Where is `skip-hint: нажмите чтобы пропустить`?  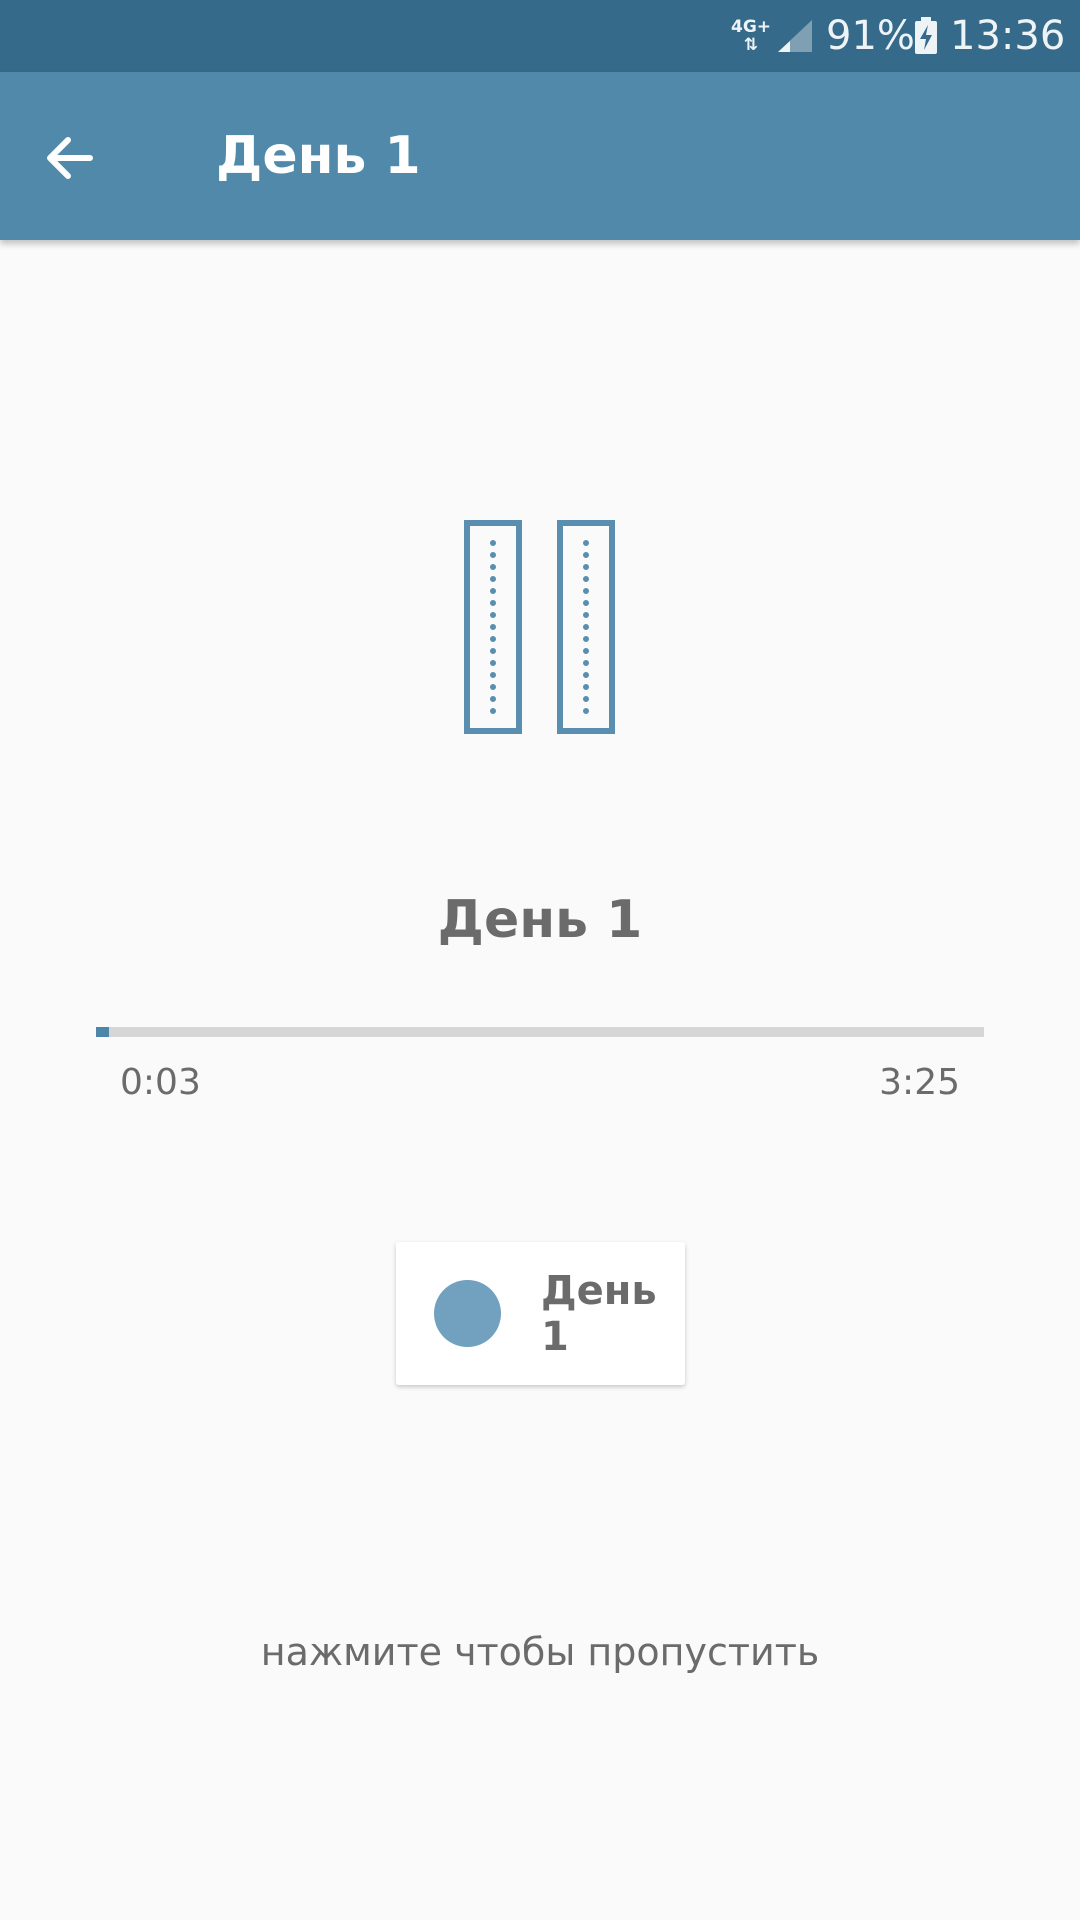 skip-hint: нажмите чтобы пропустить is located at coordinates (540, 1652).